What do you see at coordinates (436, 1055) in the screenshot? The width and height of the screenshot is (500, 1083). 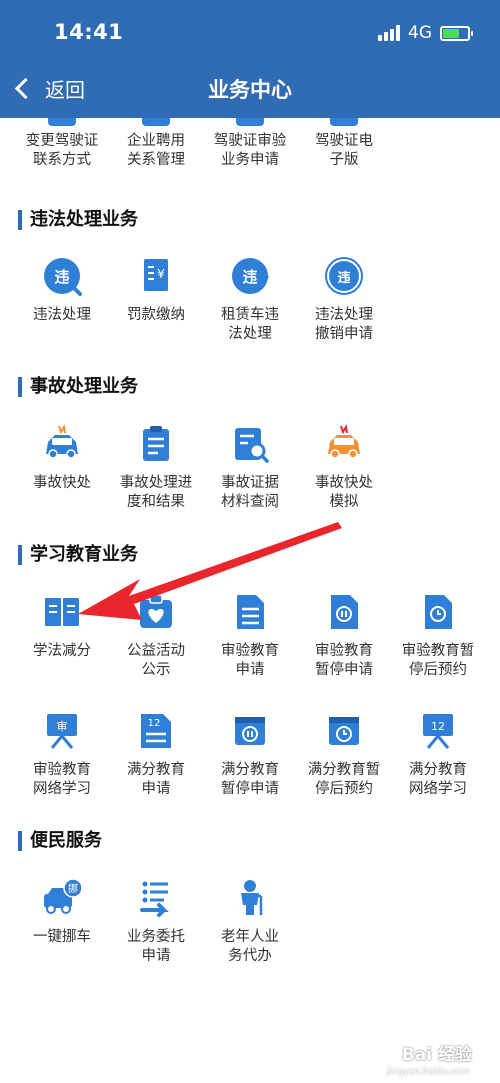 I see `watermark-logo: Bai 经验` at bounding box center [436, 1055].